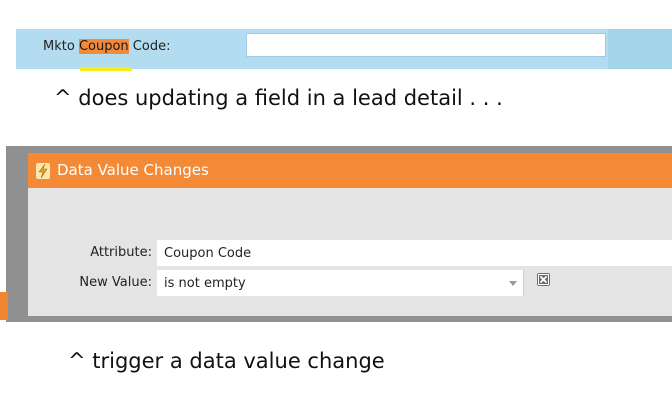 The image size is (672, 420). I want to click on field-row-end, so click(640, 49).